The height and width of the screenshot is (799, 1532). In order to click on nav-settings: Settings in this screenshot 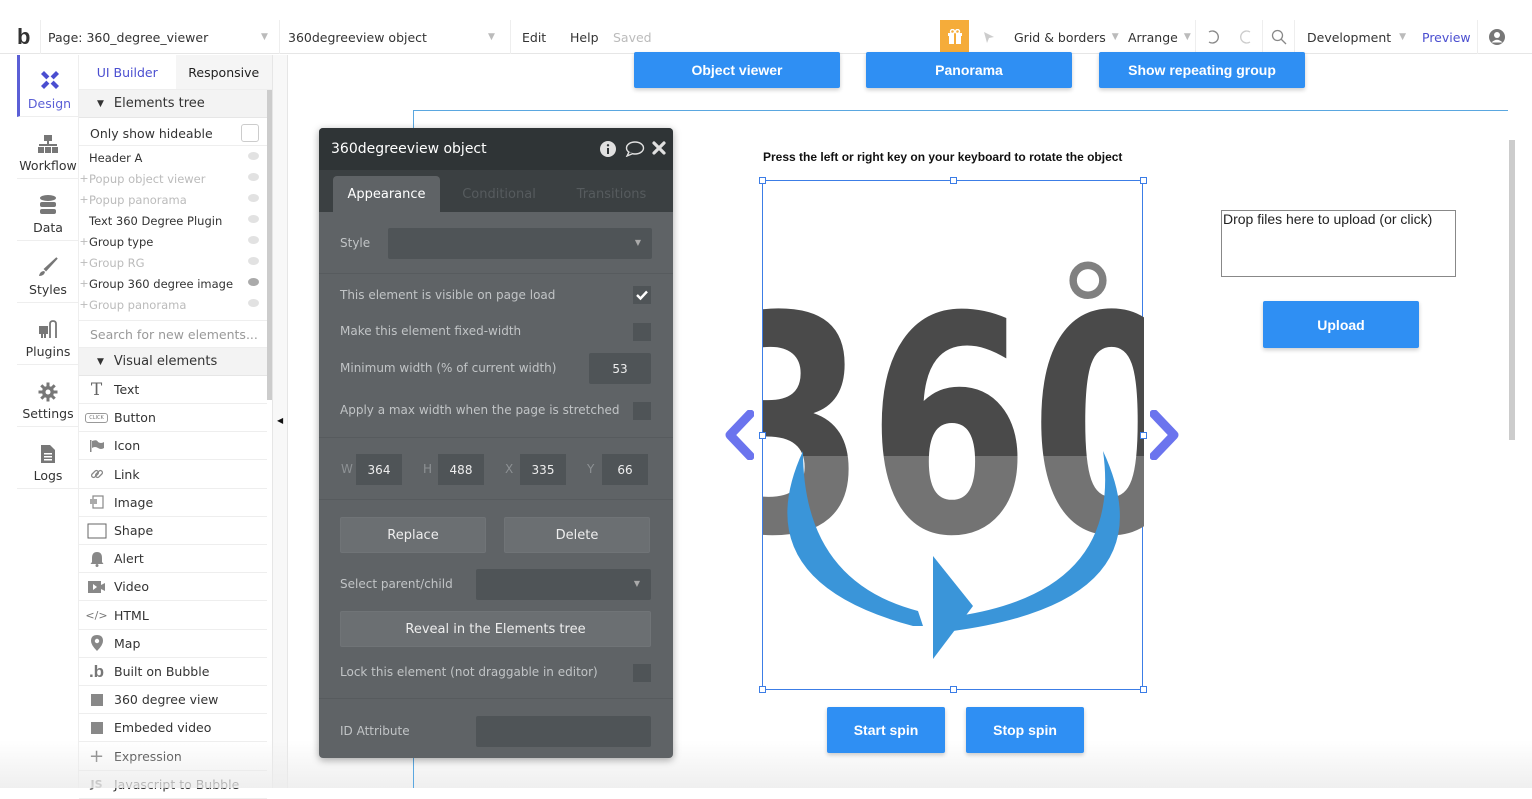, I will do `click(48, 396)`.